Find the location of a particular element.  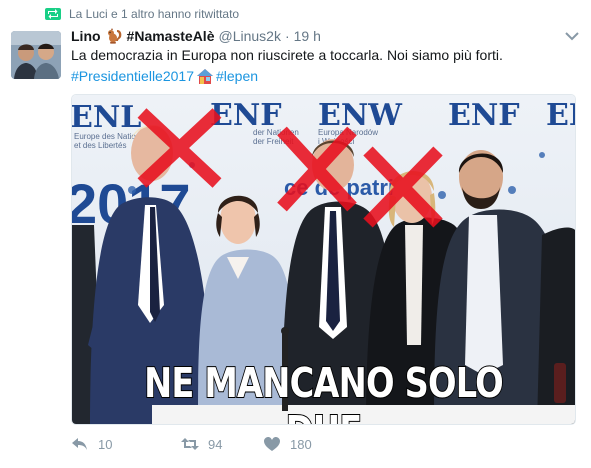

retweet-button: 94 is located at coordinates (222, 444).